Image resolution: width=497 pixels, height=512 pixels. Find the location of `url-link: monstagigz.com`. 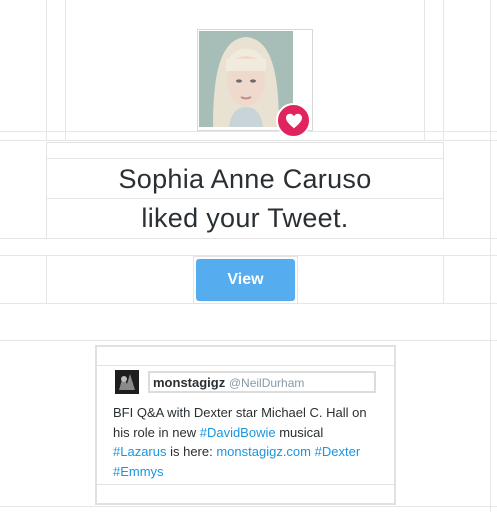

url-link: monstagigz.com is located at coordinates (263, 451).